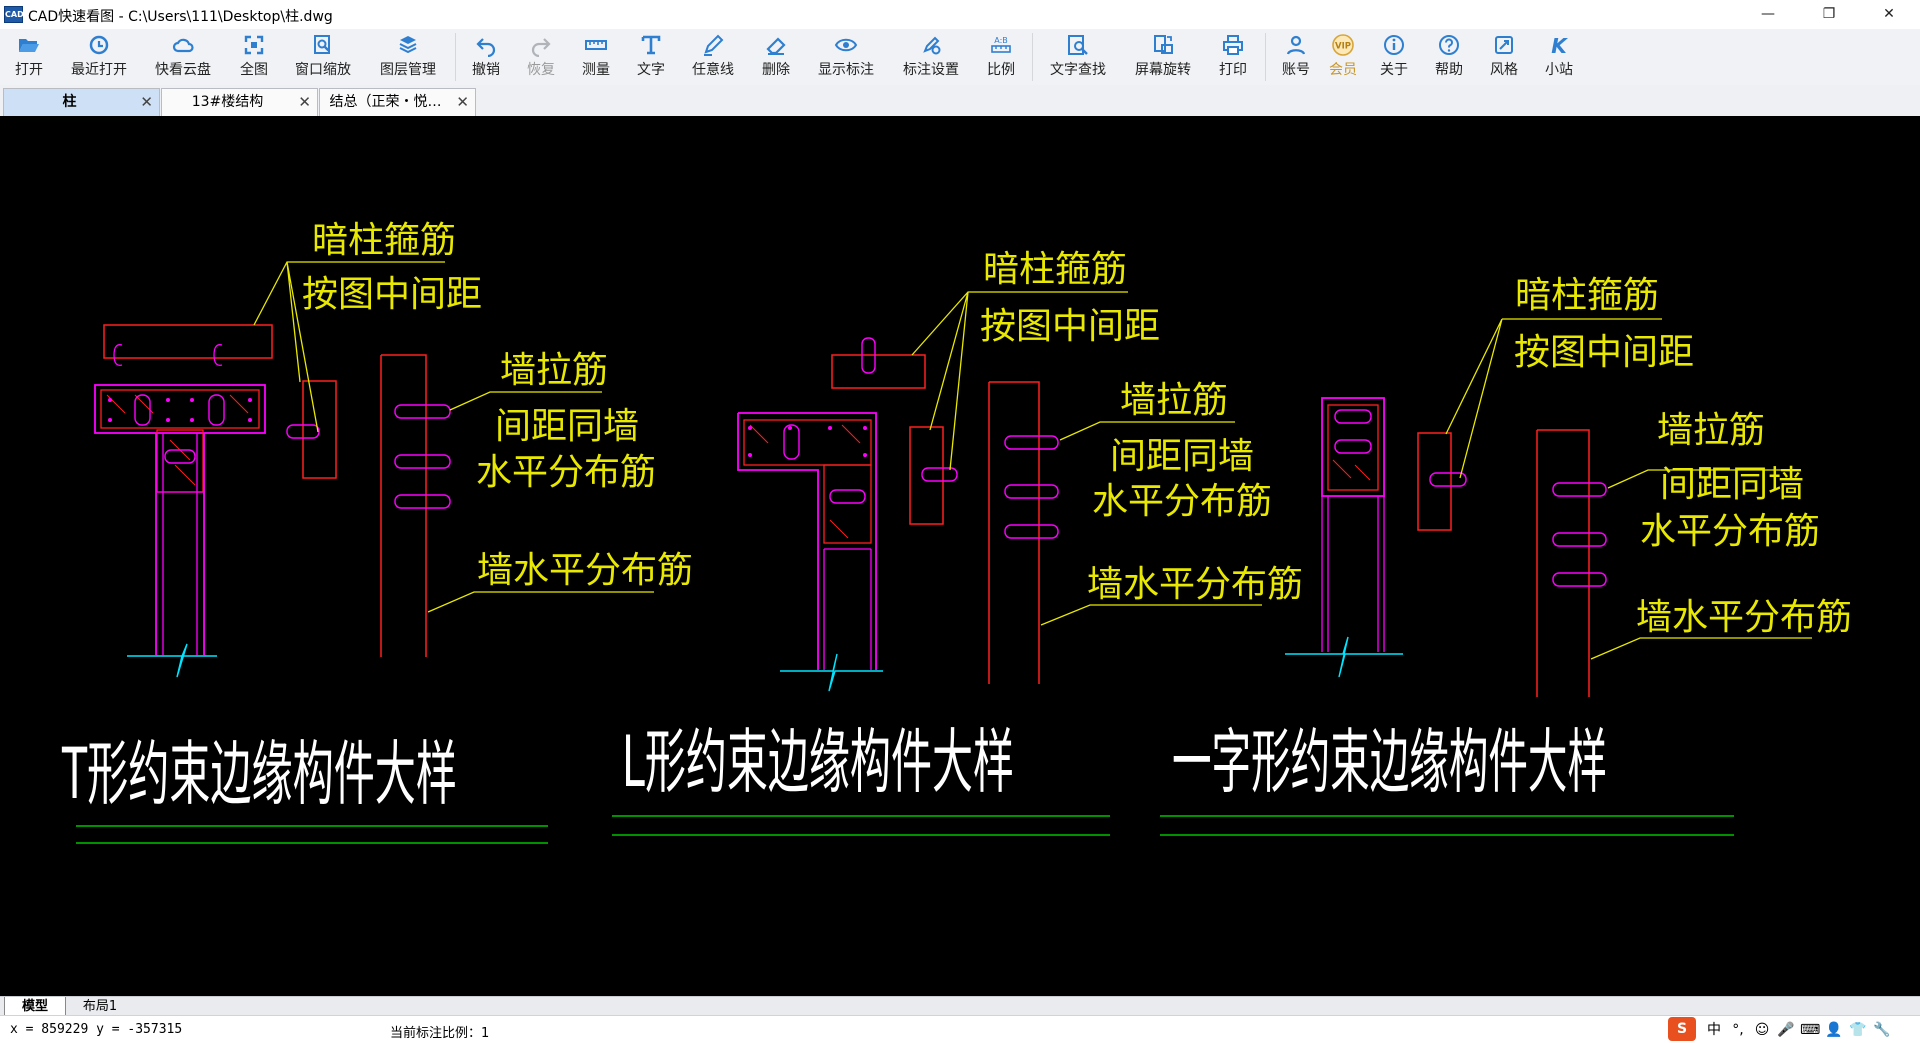 The height and width of the screenshot is (1043, 1920). I want to click on close-button: ✕, so click(1889, 14).